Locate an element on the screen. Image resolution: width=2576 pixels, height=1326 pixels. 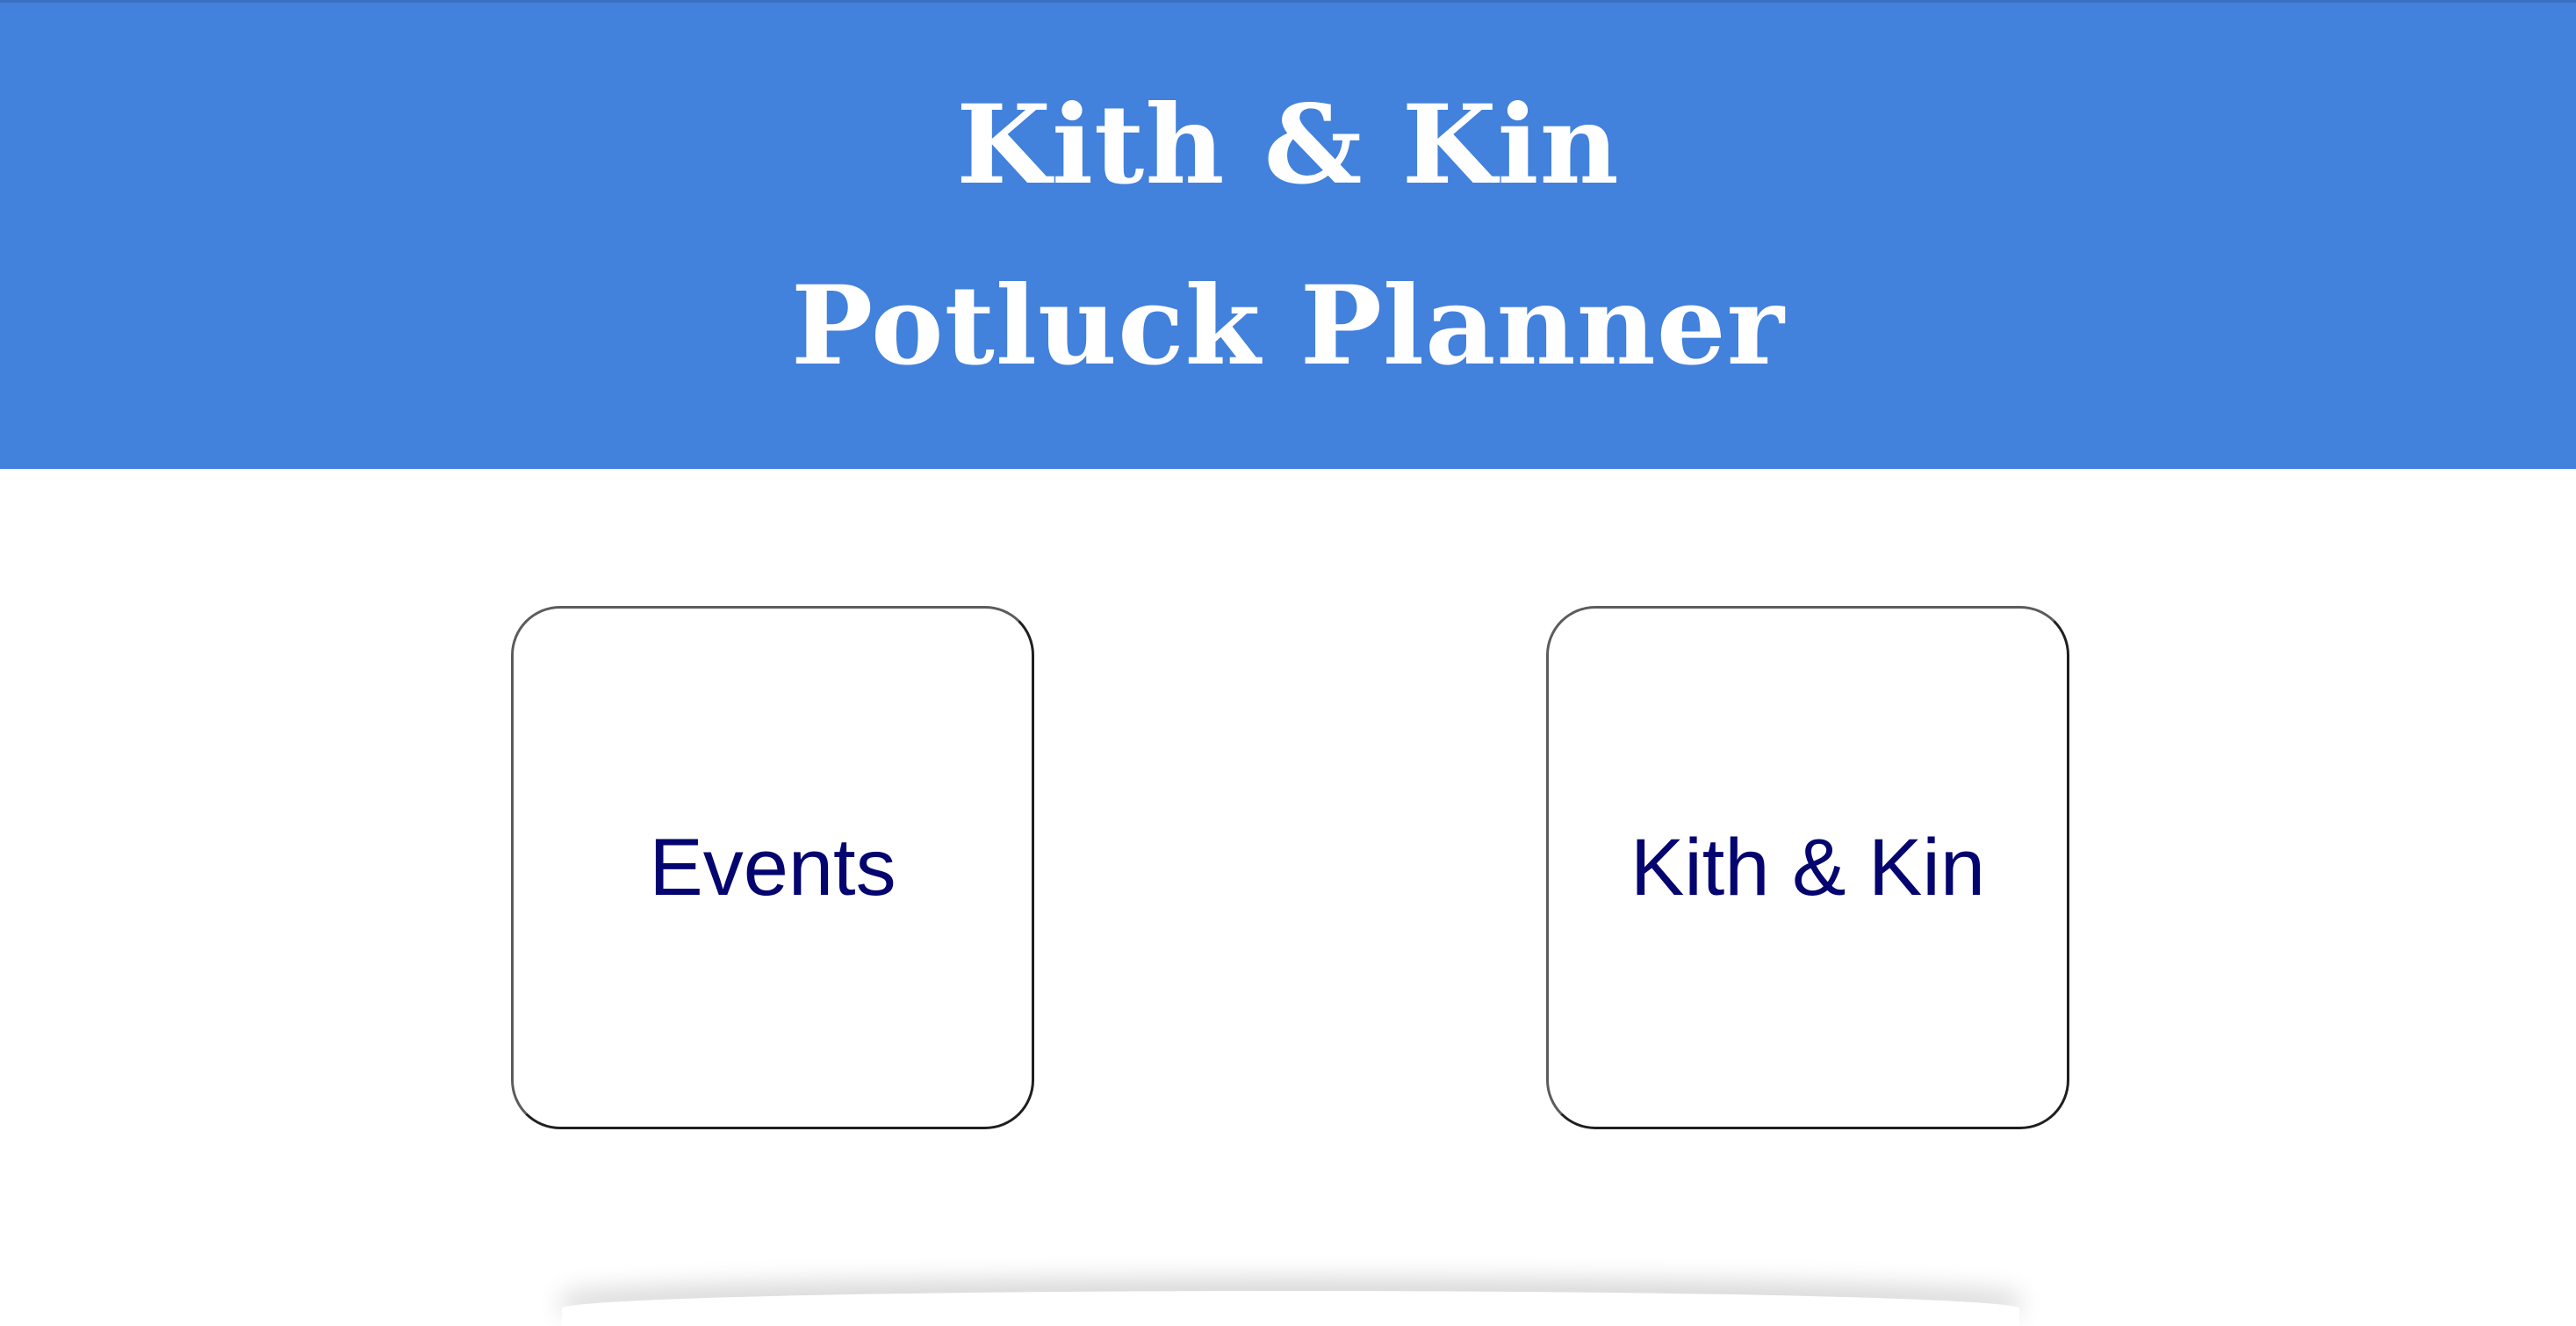
kith-and-kin-tile-button: Kith & Kin is located at coordinates (1807, 867).